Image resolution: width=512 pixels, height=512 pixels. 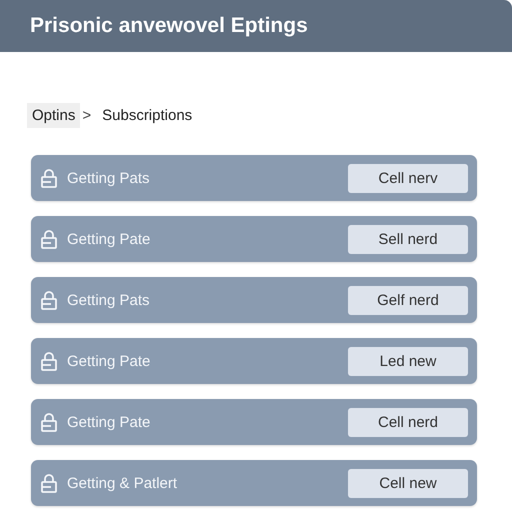 What do you see at coordinates (408, 300) in the screenshot?
I see `row-button: Gelf nerd` at bounding box center [408, 300].